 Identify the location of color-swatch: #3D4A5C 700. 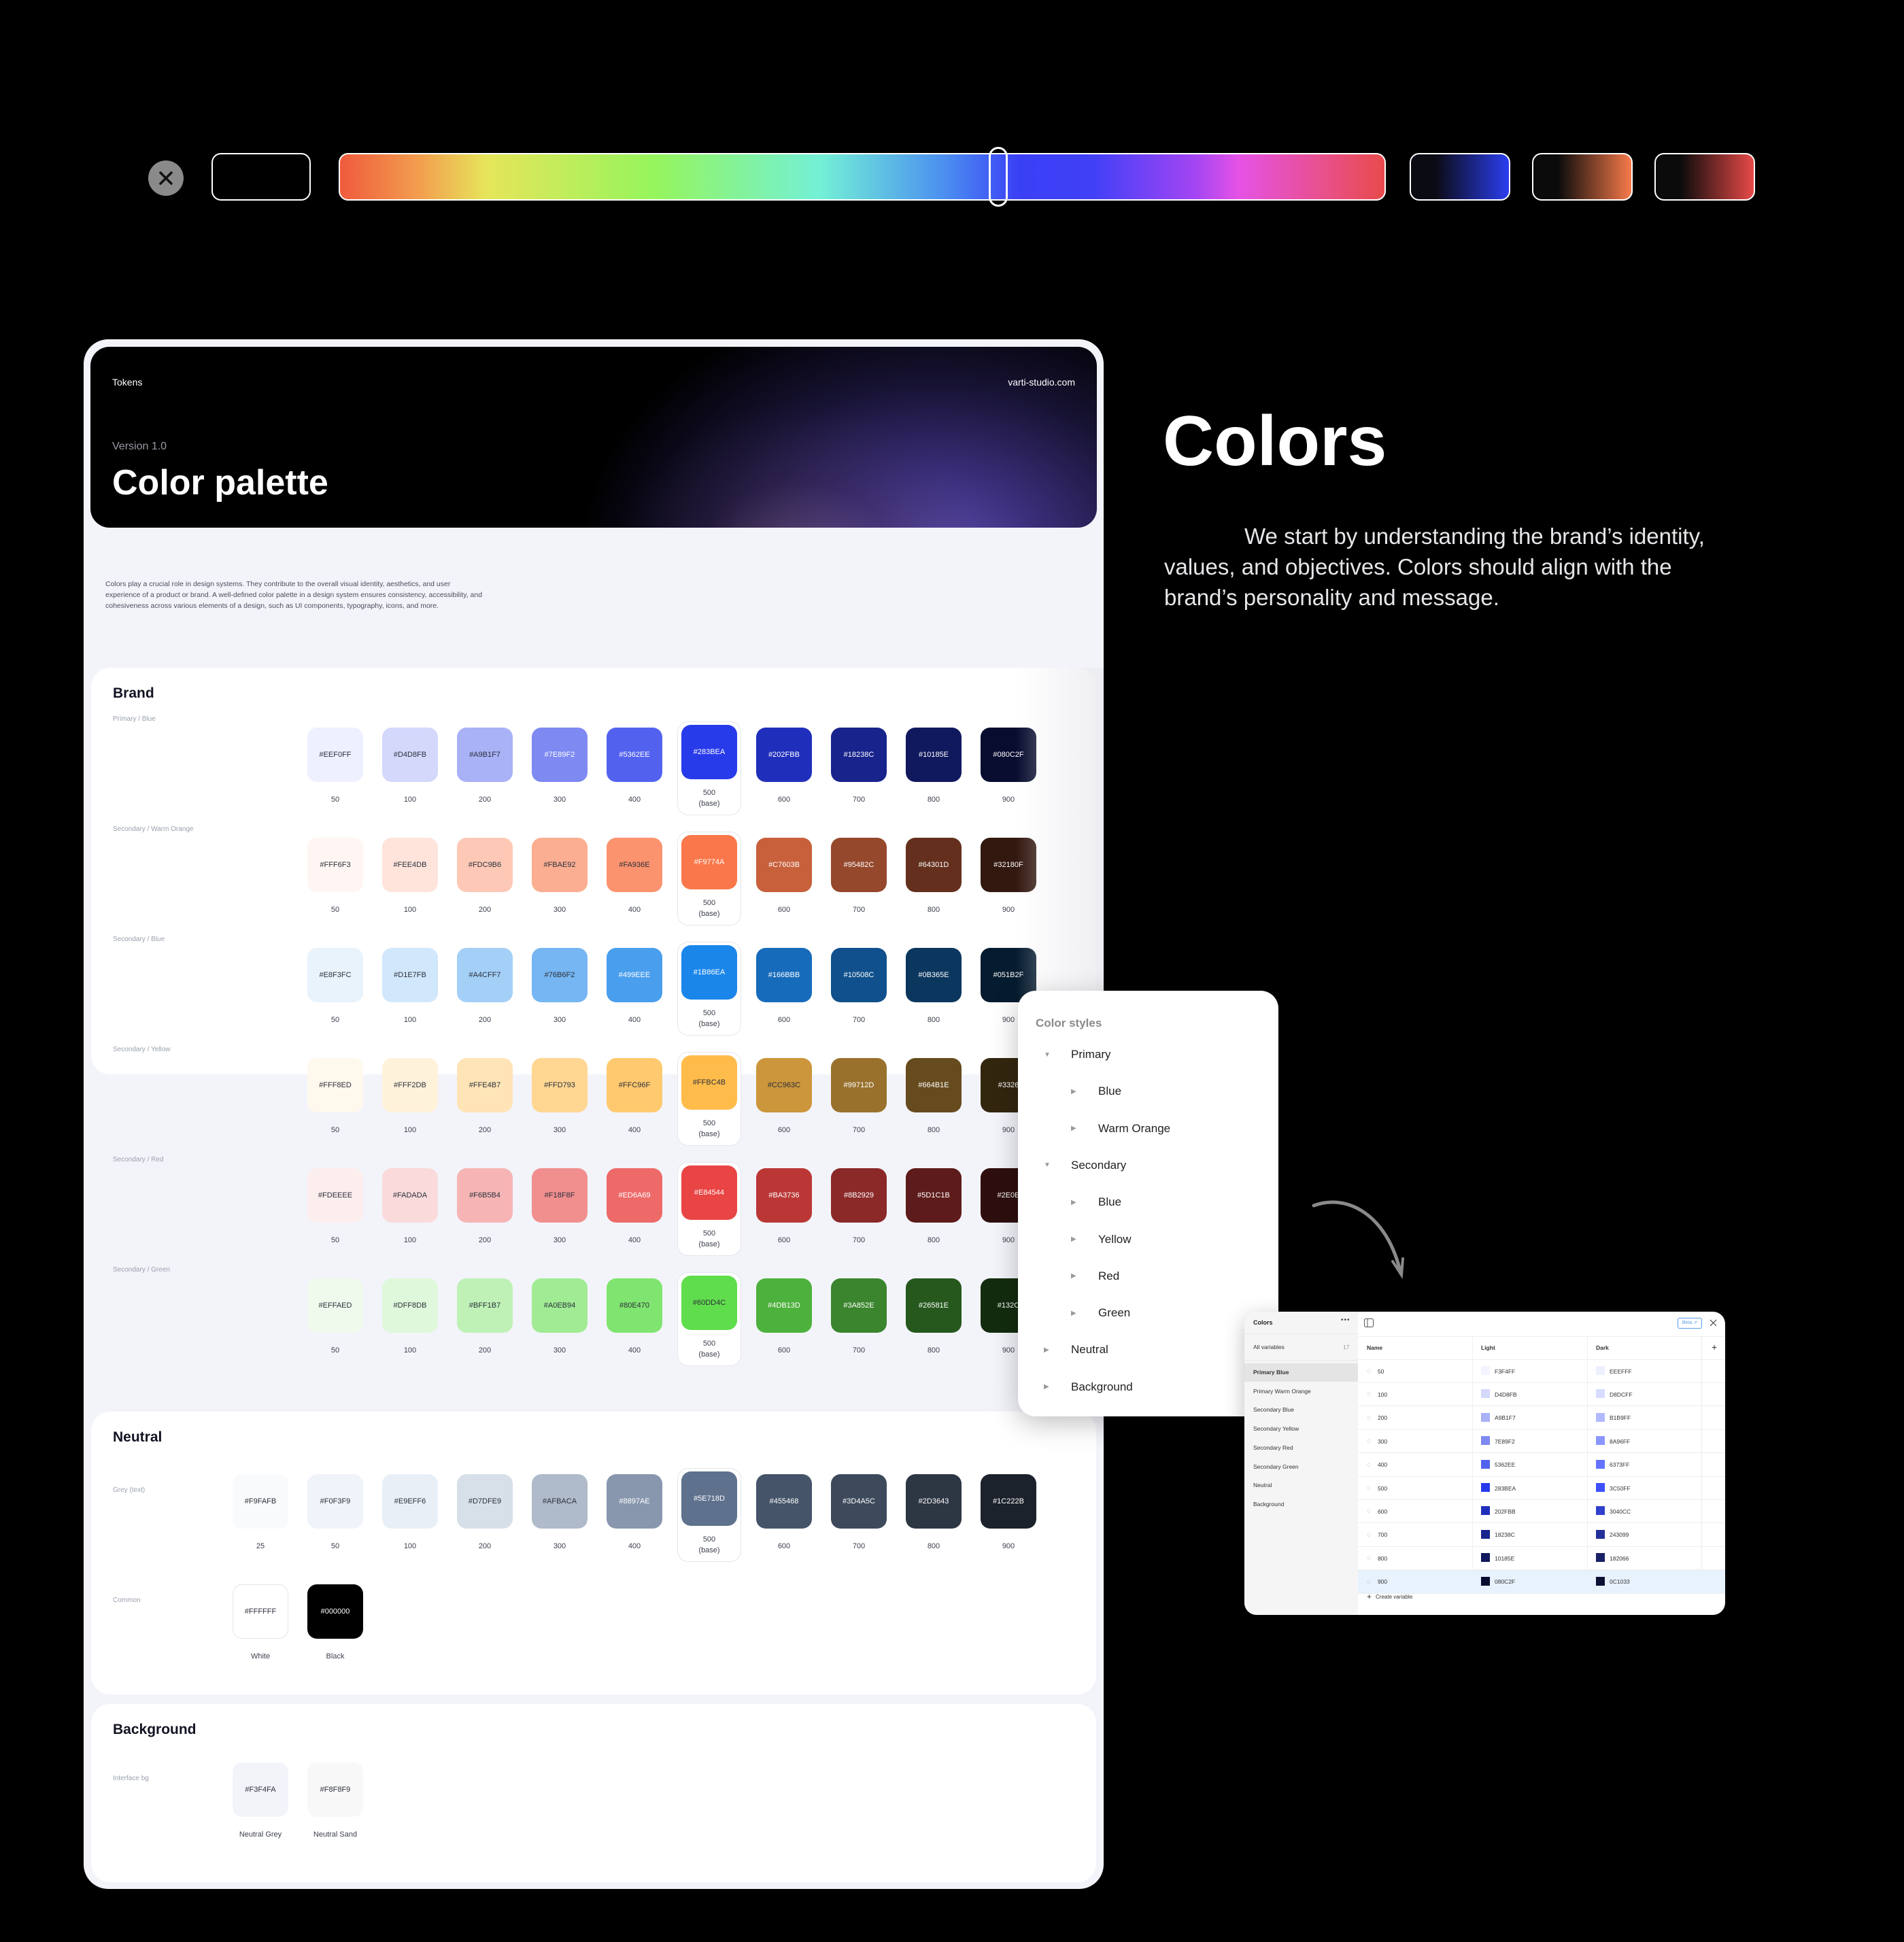
(859, 1513).